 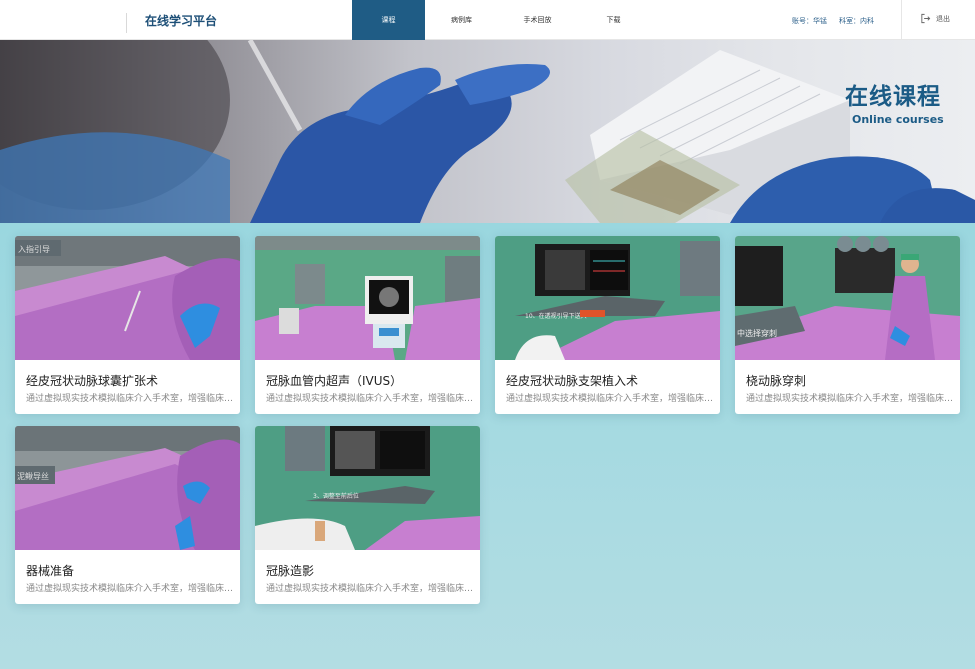 I want to click on course-thumbnail: 入指引导, so click(x=127, y=298).